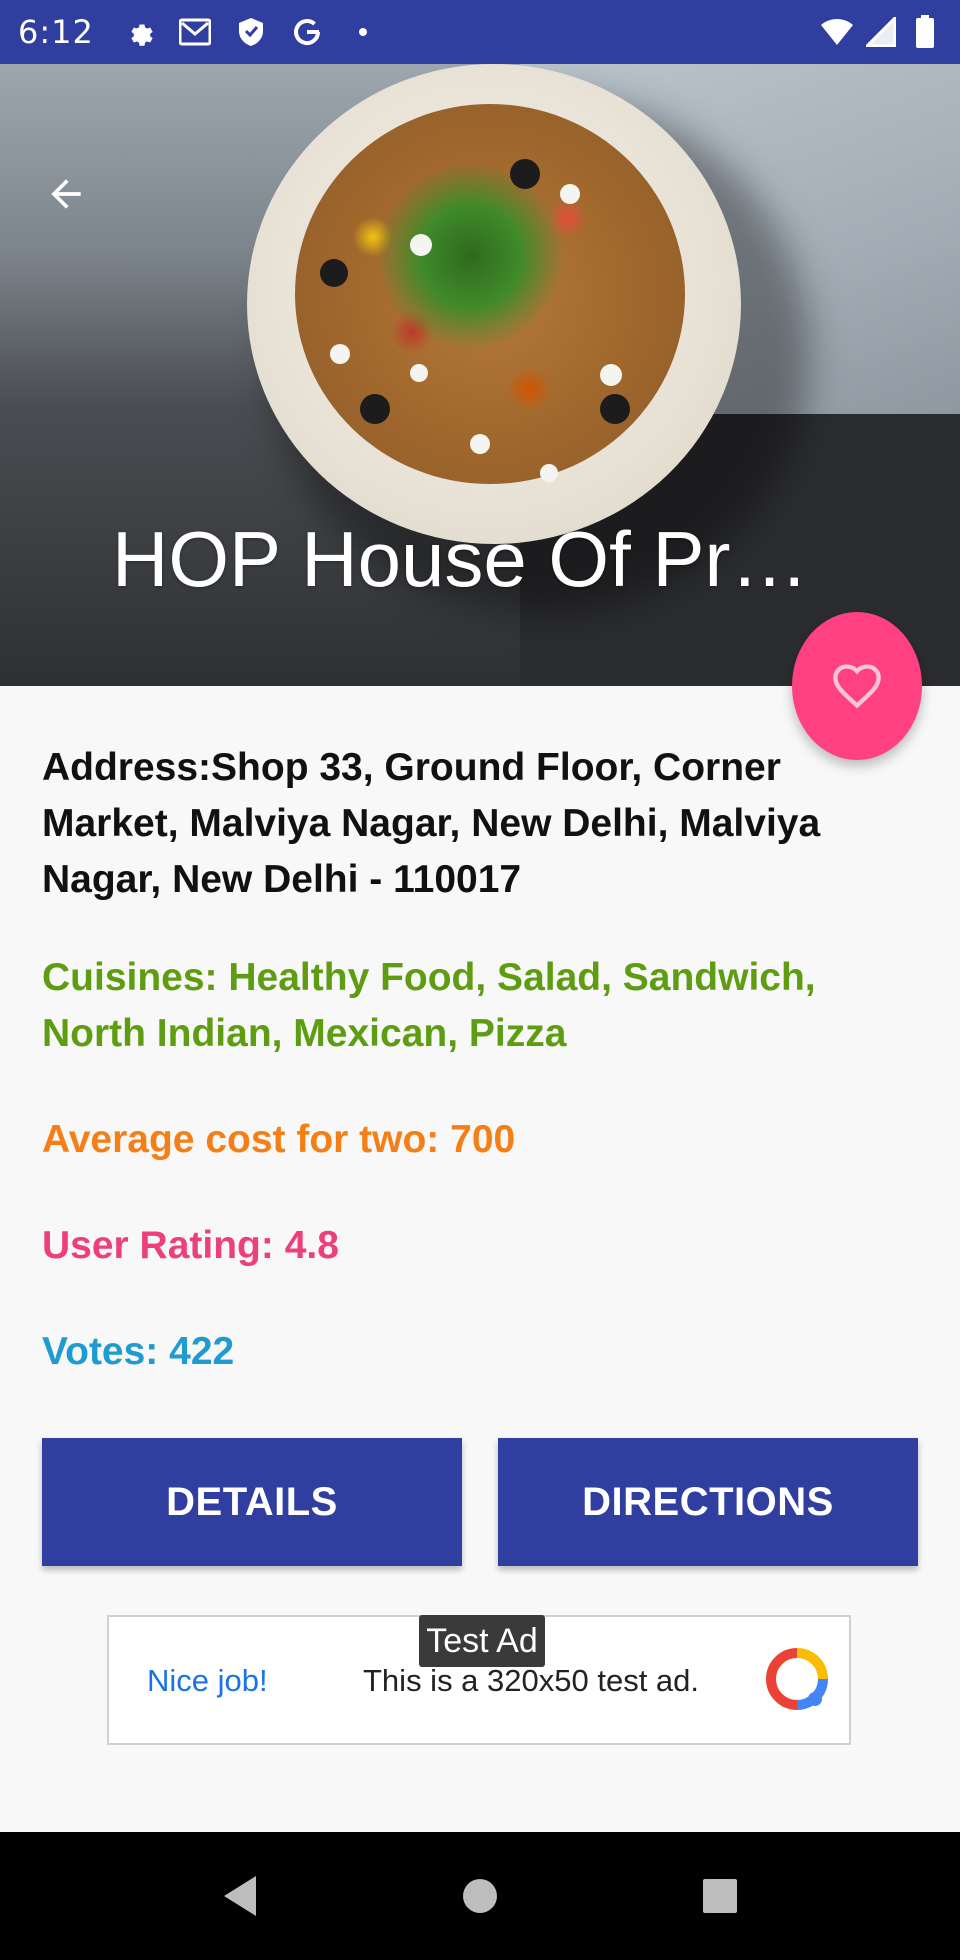  I want to click on arrow-back-icon, so click(66, 194).